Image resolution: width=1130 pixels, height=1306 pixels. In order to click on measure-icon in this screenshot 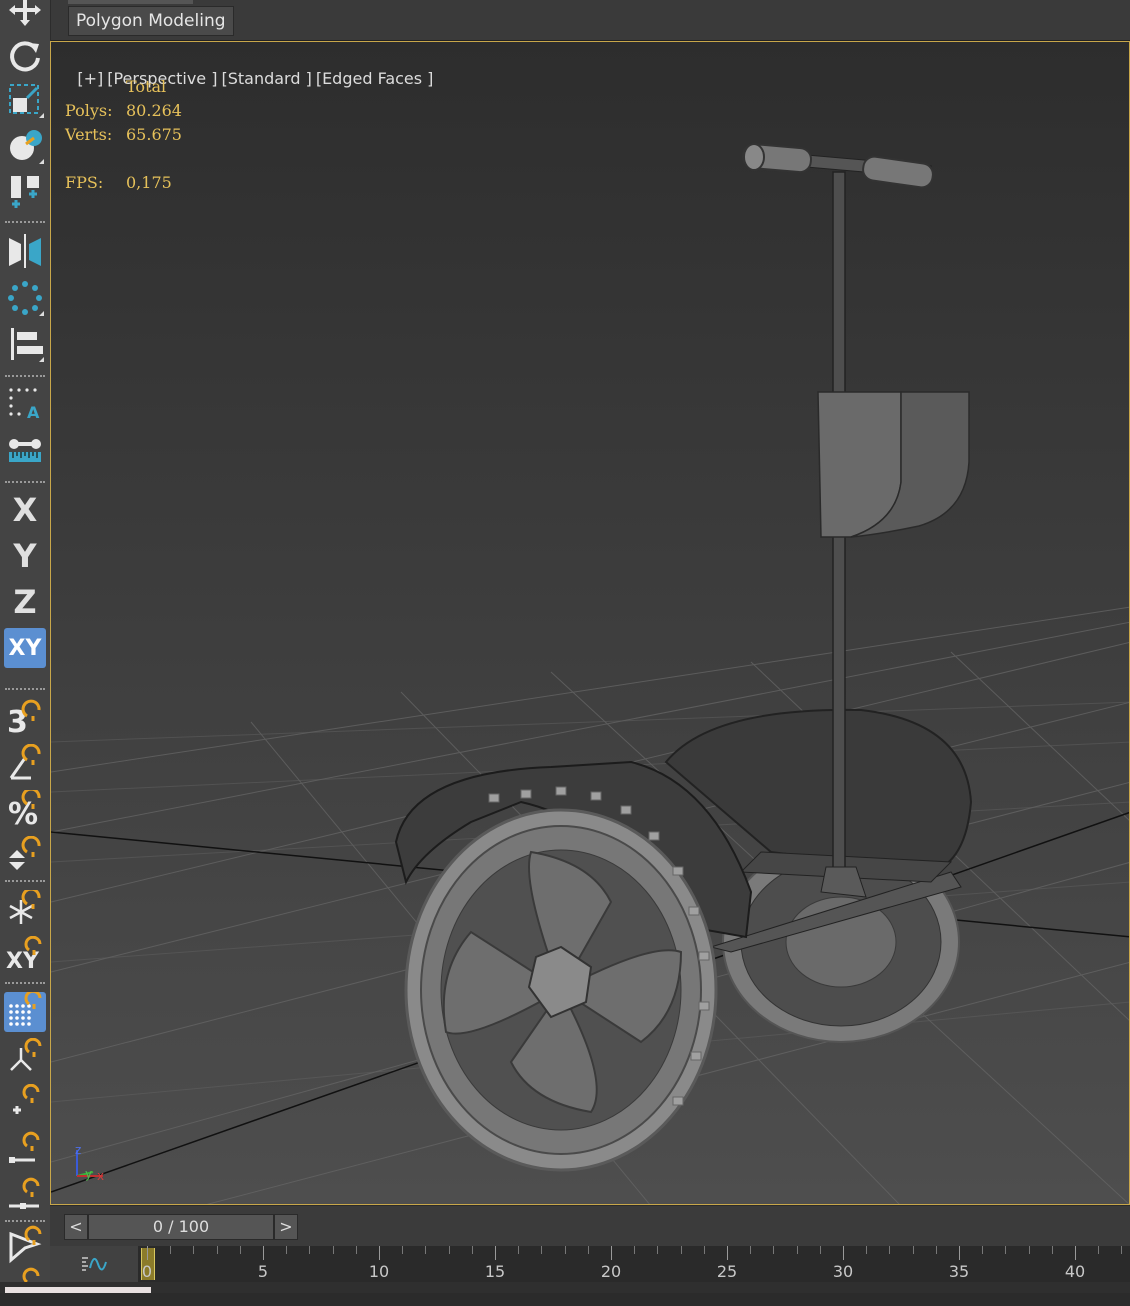, I will do `click(25, 450)`.